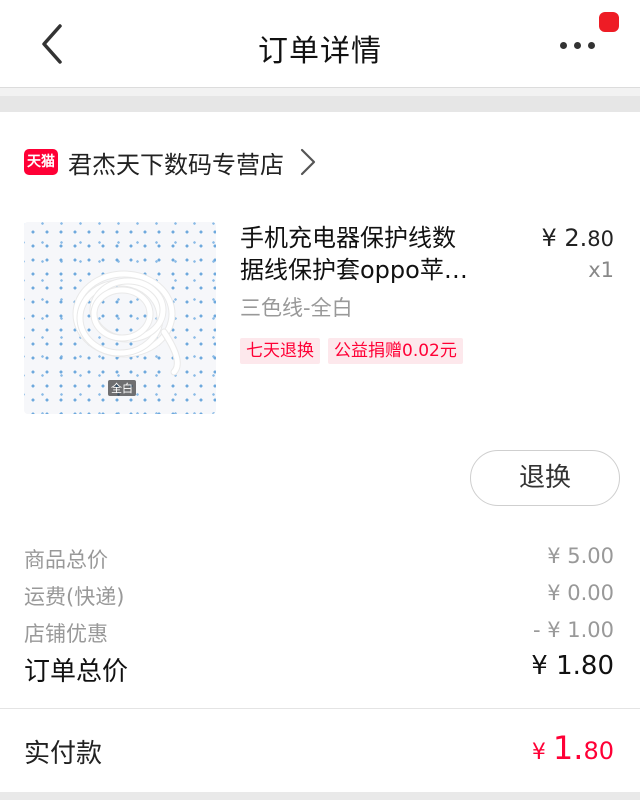 The width and height of the screenshot is (640, 800). I want to click on product-image: 全白, so click(120, 318).